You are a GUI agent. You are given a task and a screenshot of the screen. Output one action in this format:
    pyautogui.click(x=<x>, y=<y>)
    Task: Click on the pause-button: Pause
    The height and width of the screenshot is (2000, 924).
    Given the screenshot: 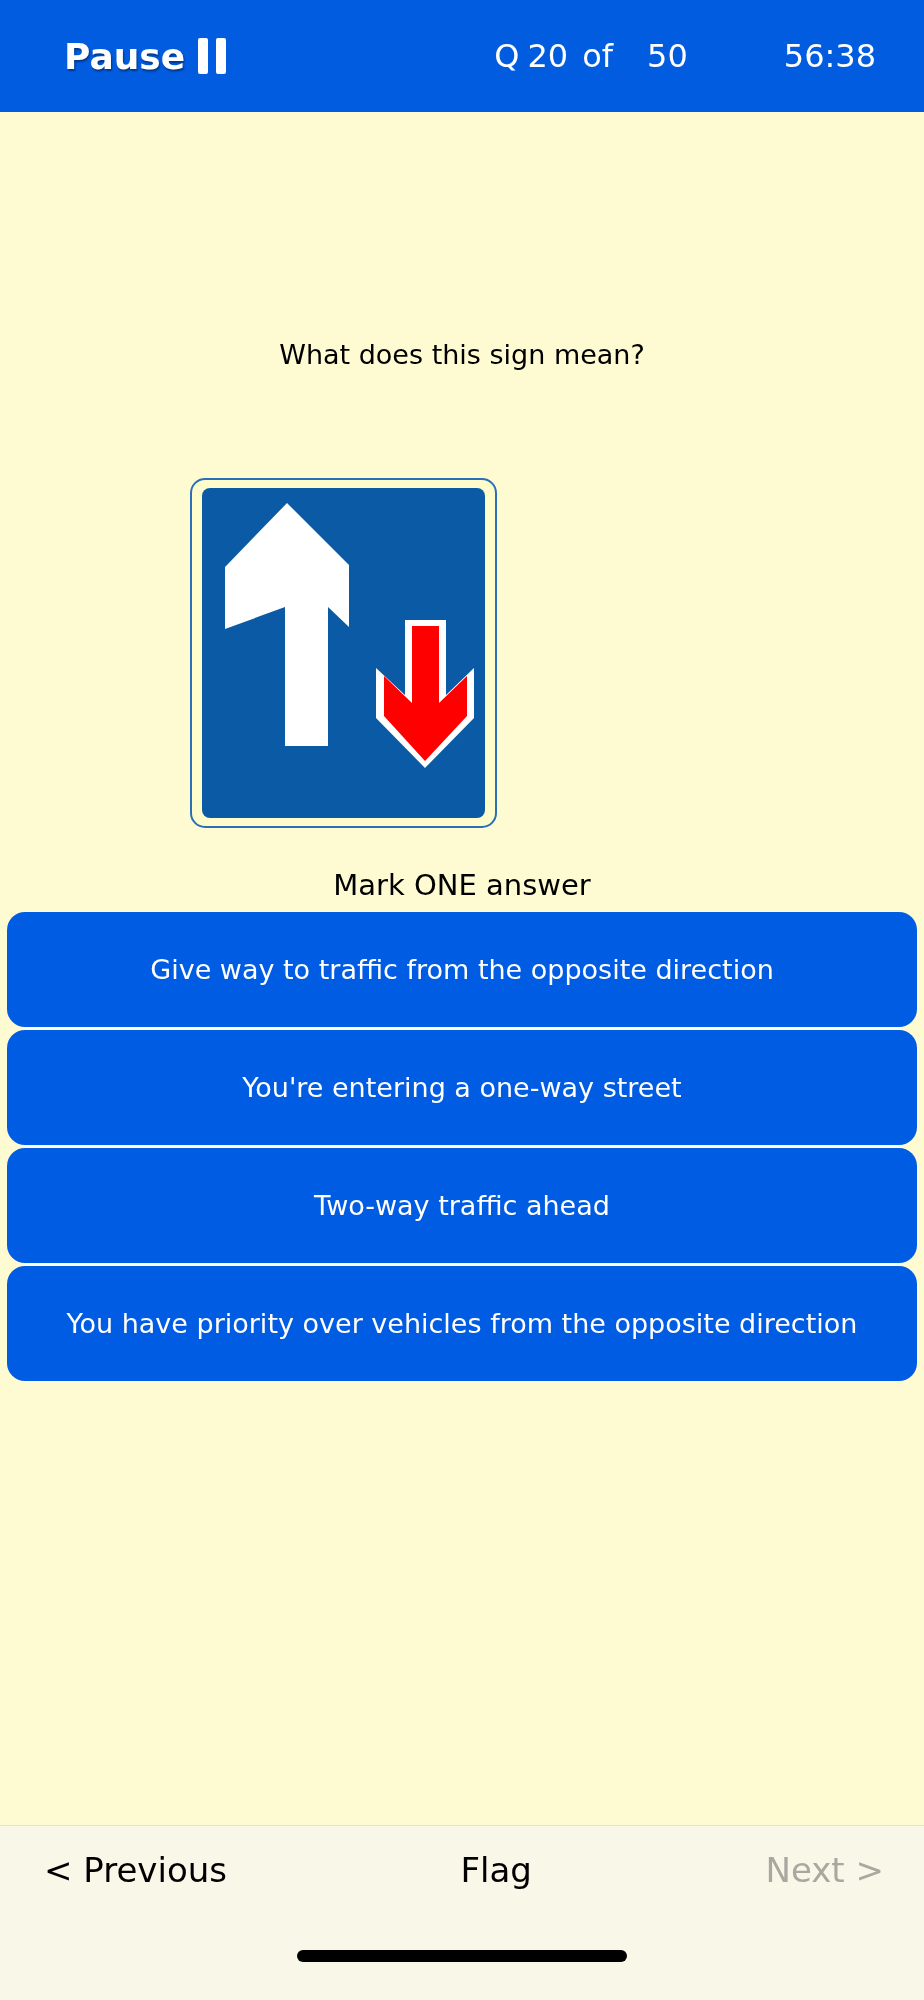 What is the action you would take?
    pyautogui.click(x=146, y=56)
    